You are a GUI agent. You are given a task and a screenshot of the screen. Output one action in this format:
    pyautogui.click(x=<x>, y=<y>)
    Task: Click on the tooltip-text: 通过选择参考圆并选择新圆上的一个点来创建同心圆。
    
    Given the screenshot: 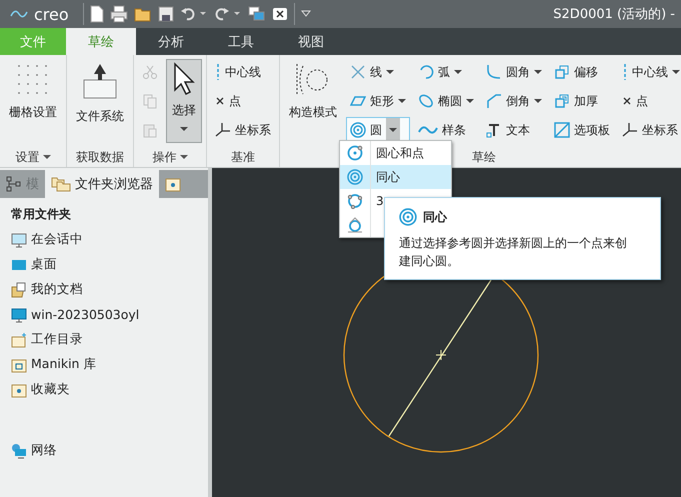 What is the action you would take?
    pyautogui.click(x=513, y=252)
    